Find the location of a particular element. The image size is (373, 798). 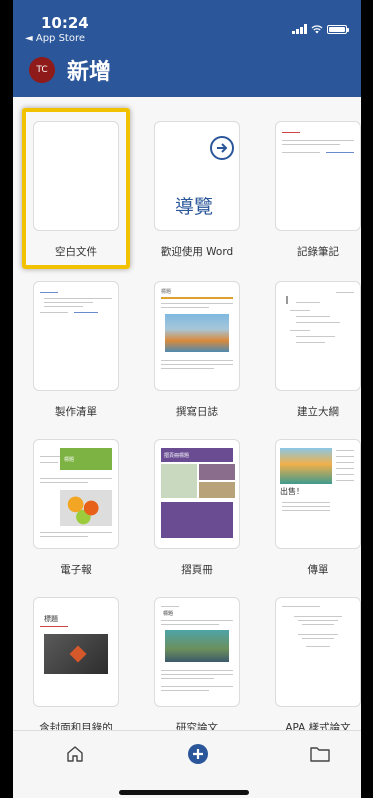

template-label: 記錄筆記 is located at coordinates (318, 252).